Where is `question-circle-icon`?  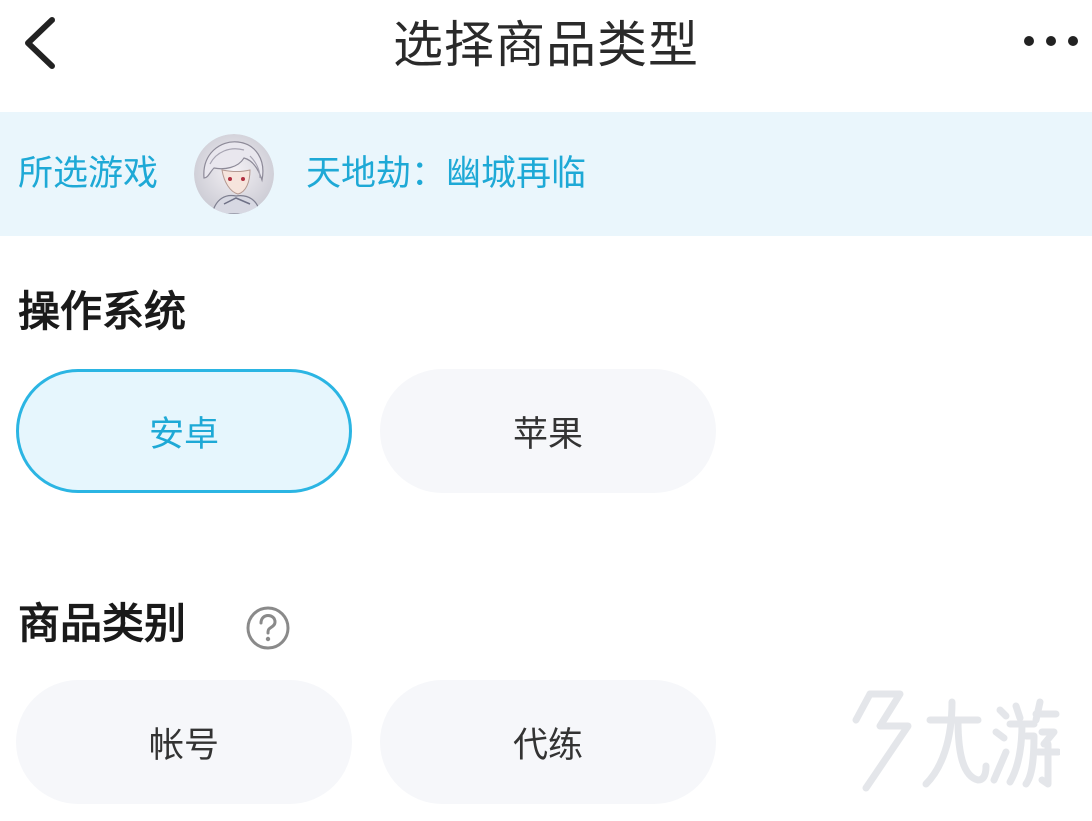
question-circle-icon is located at coordinates (268, 628).